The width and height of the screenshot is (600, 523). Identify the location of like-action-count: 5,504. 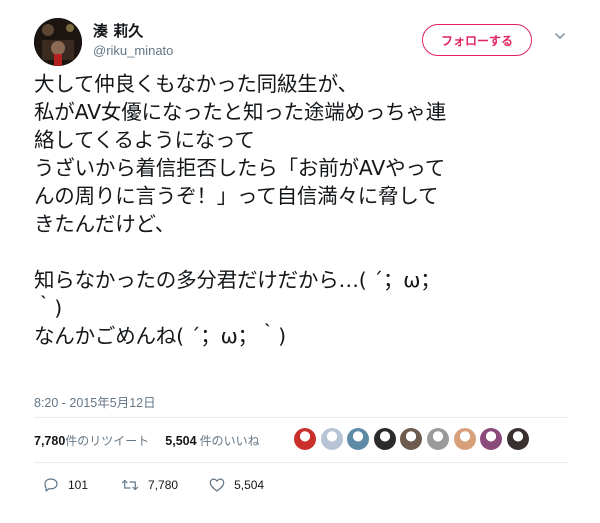
(249, 485).